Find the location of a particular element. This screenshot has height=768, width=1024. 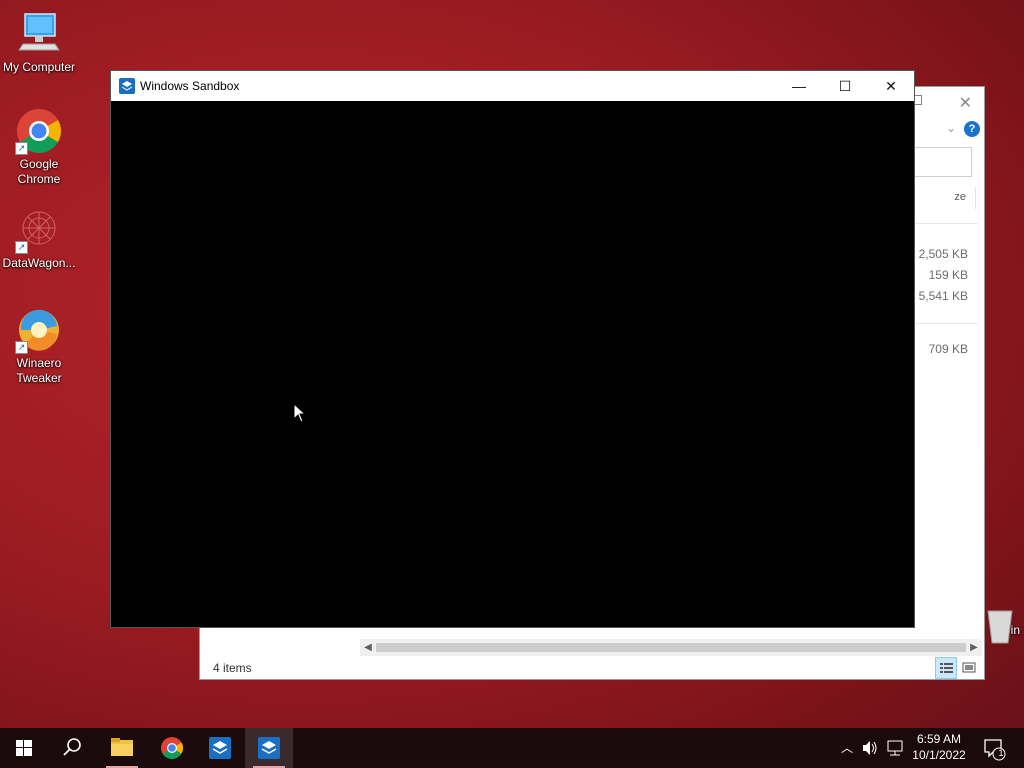

search-button is located at coordinates (72, 748).